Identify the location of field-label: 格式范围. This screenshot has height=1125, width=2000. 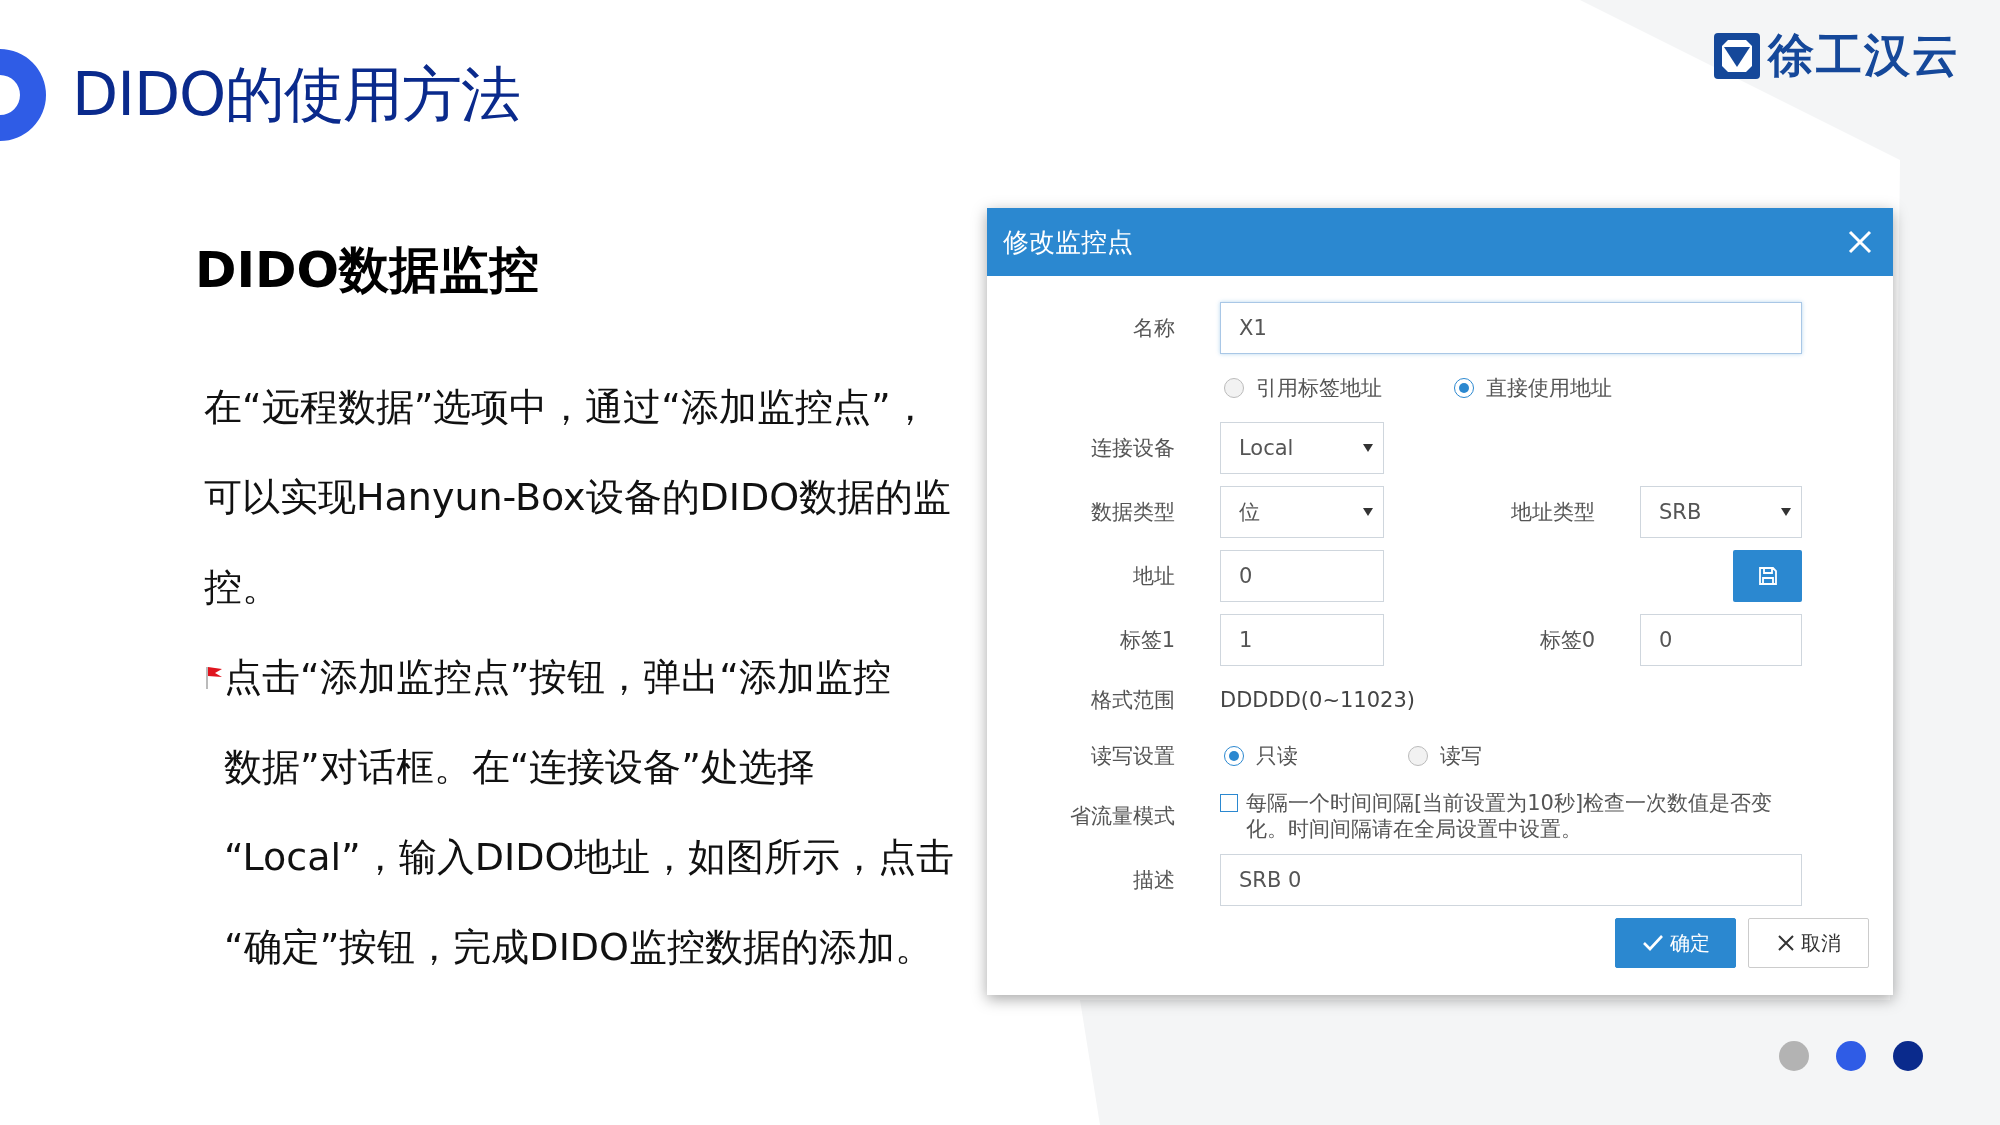
(1132, 700).